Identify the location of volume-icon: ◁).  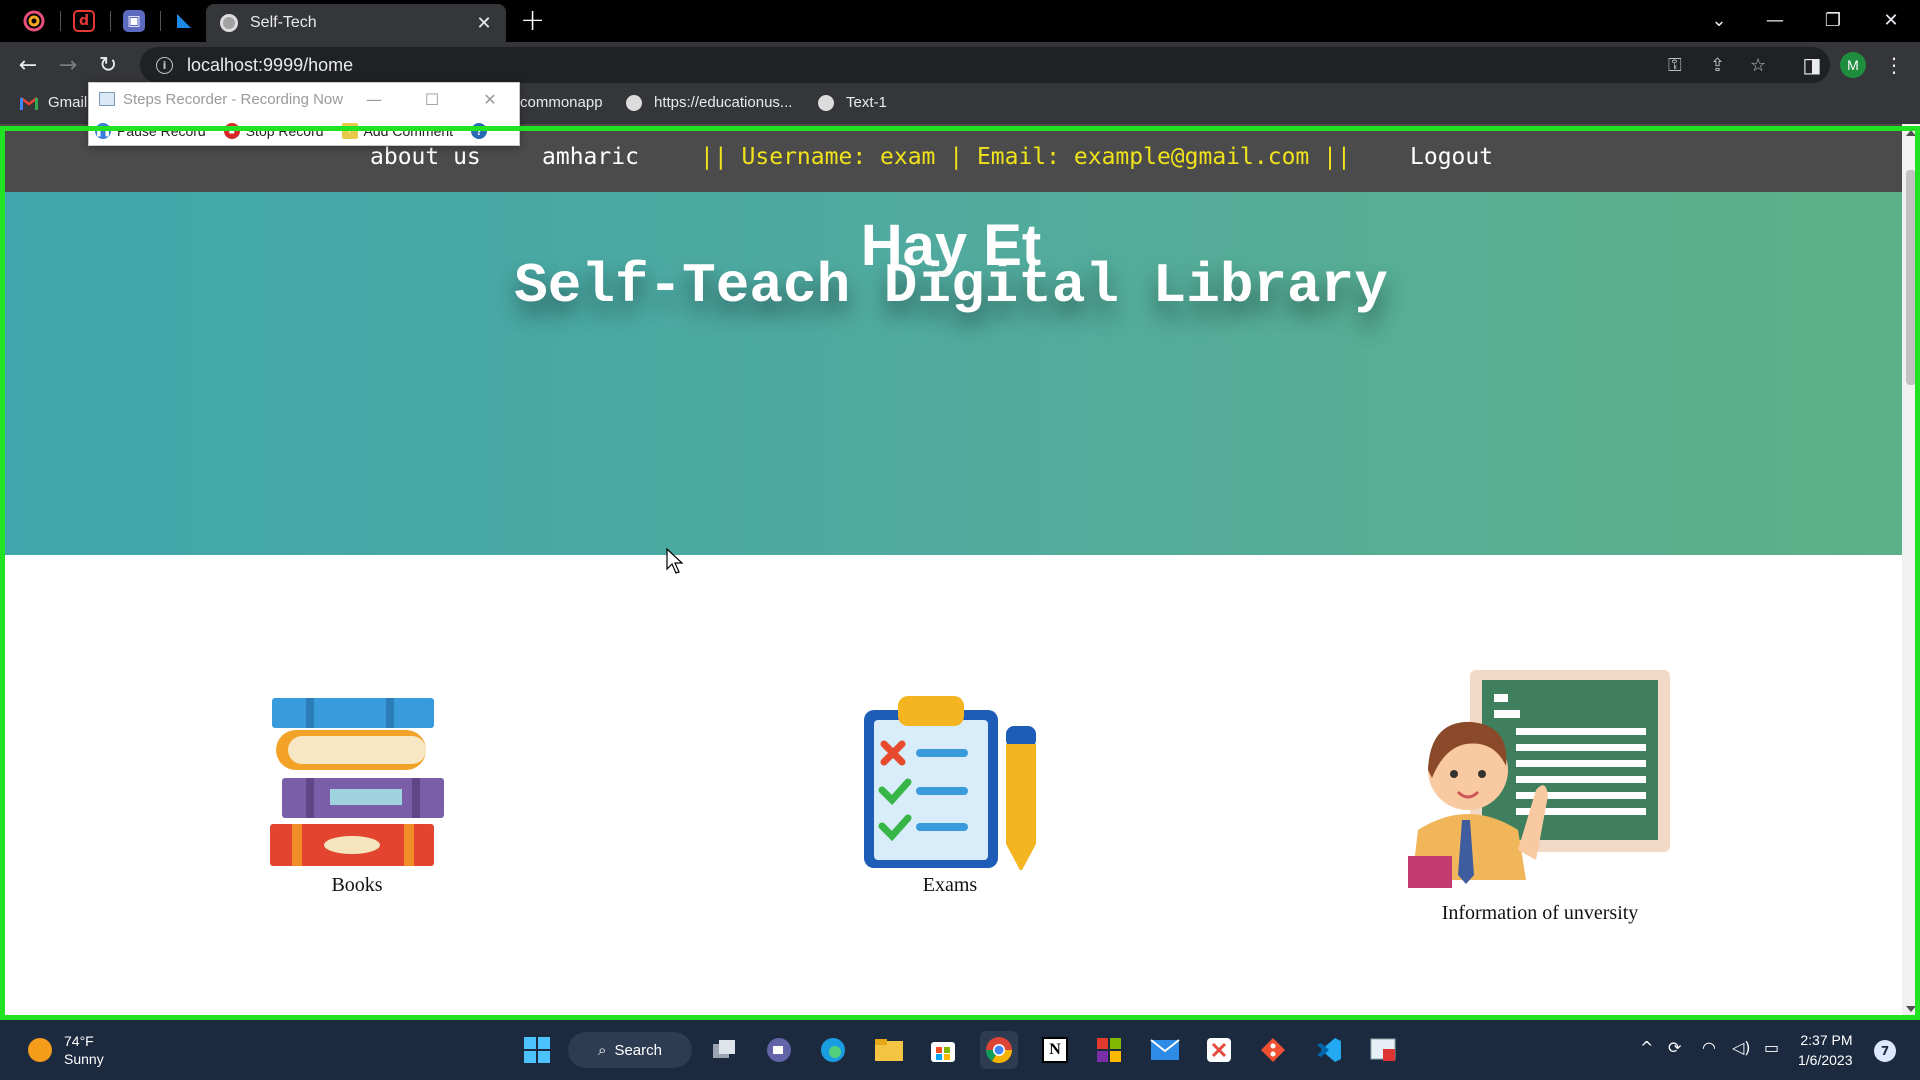
(1741, 1047).